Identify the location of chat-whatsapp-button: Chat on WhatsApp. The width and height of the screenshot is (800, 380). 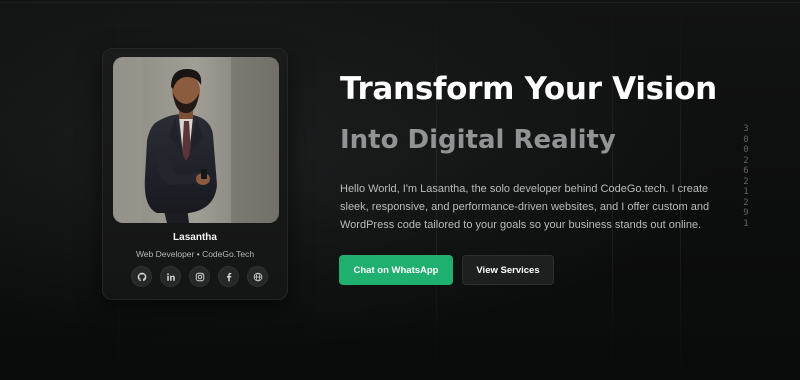
(396, 270).